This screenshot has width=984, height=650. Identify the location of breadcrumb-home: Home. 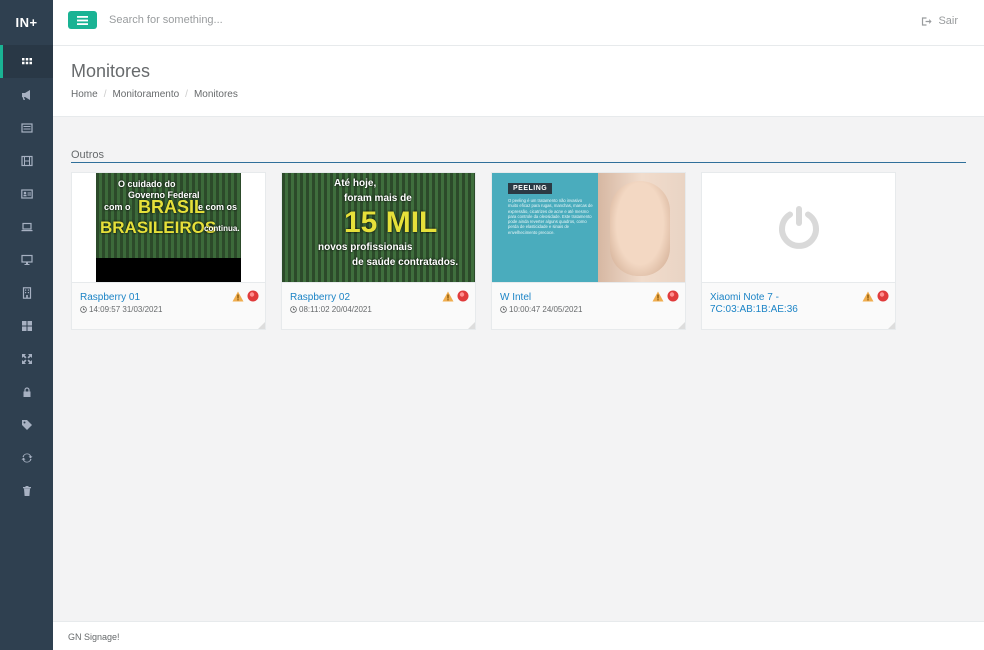
(84, 94).